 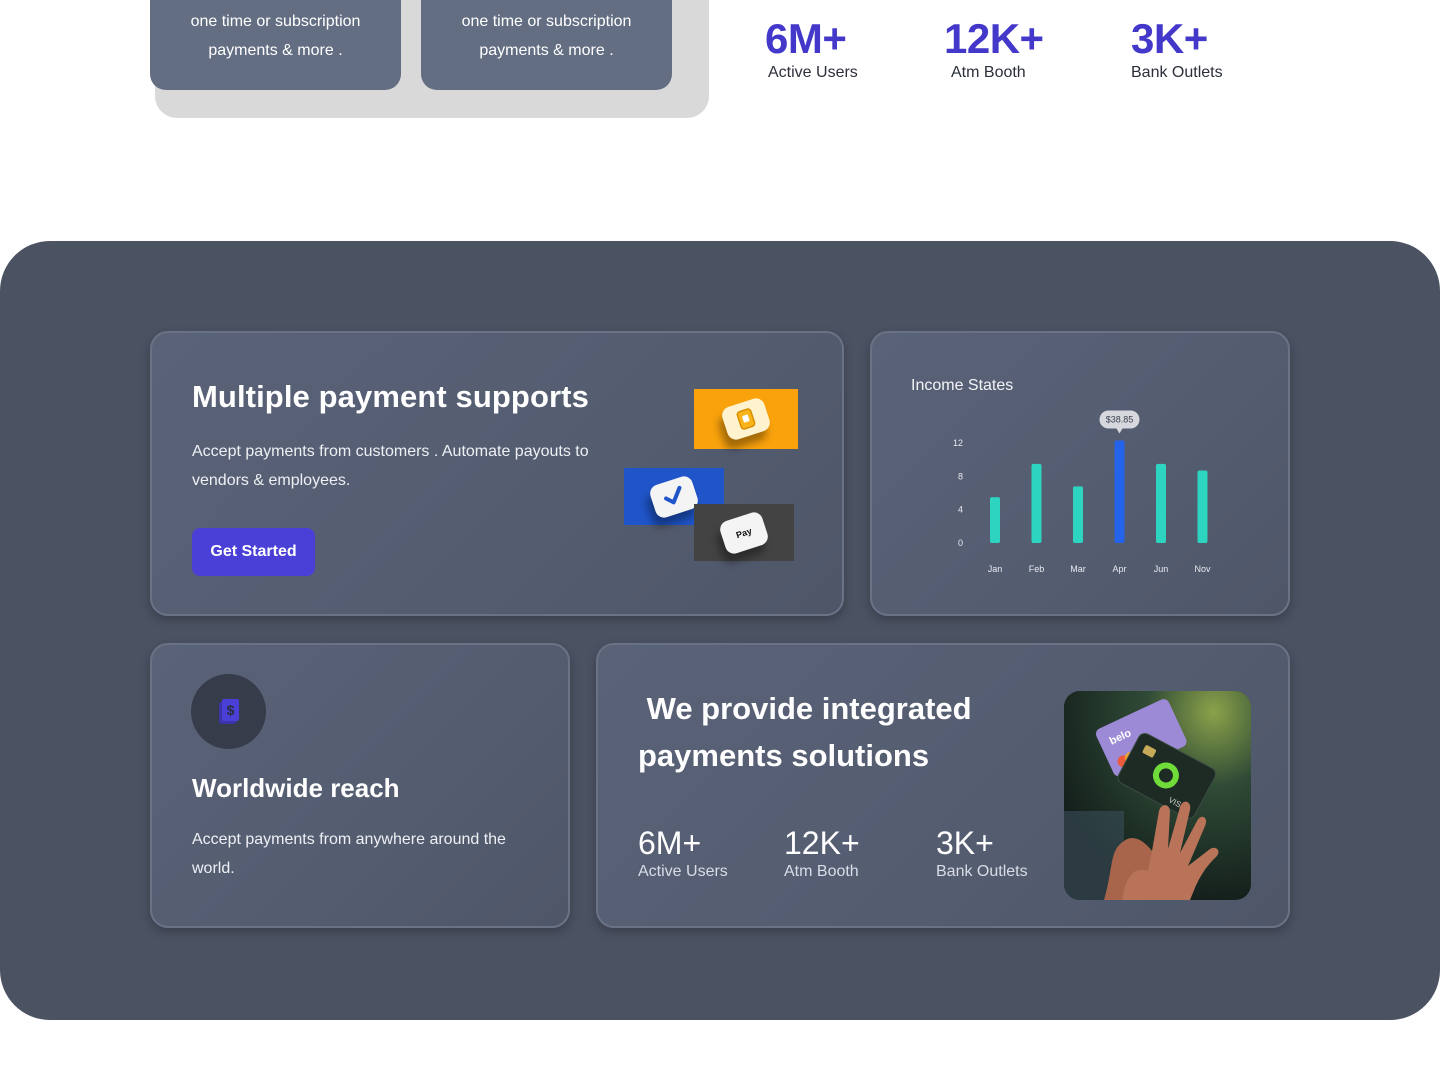 I want to click on bar-jan, so click(x=995, y=520).